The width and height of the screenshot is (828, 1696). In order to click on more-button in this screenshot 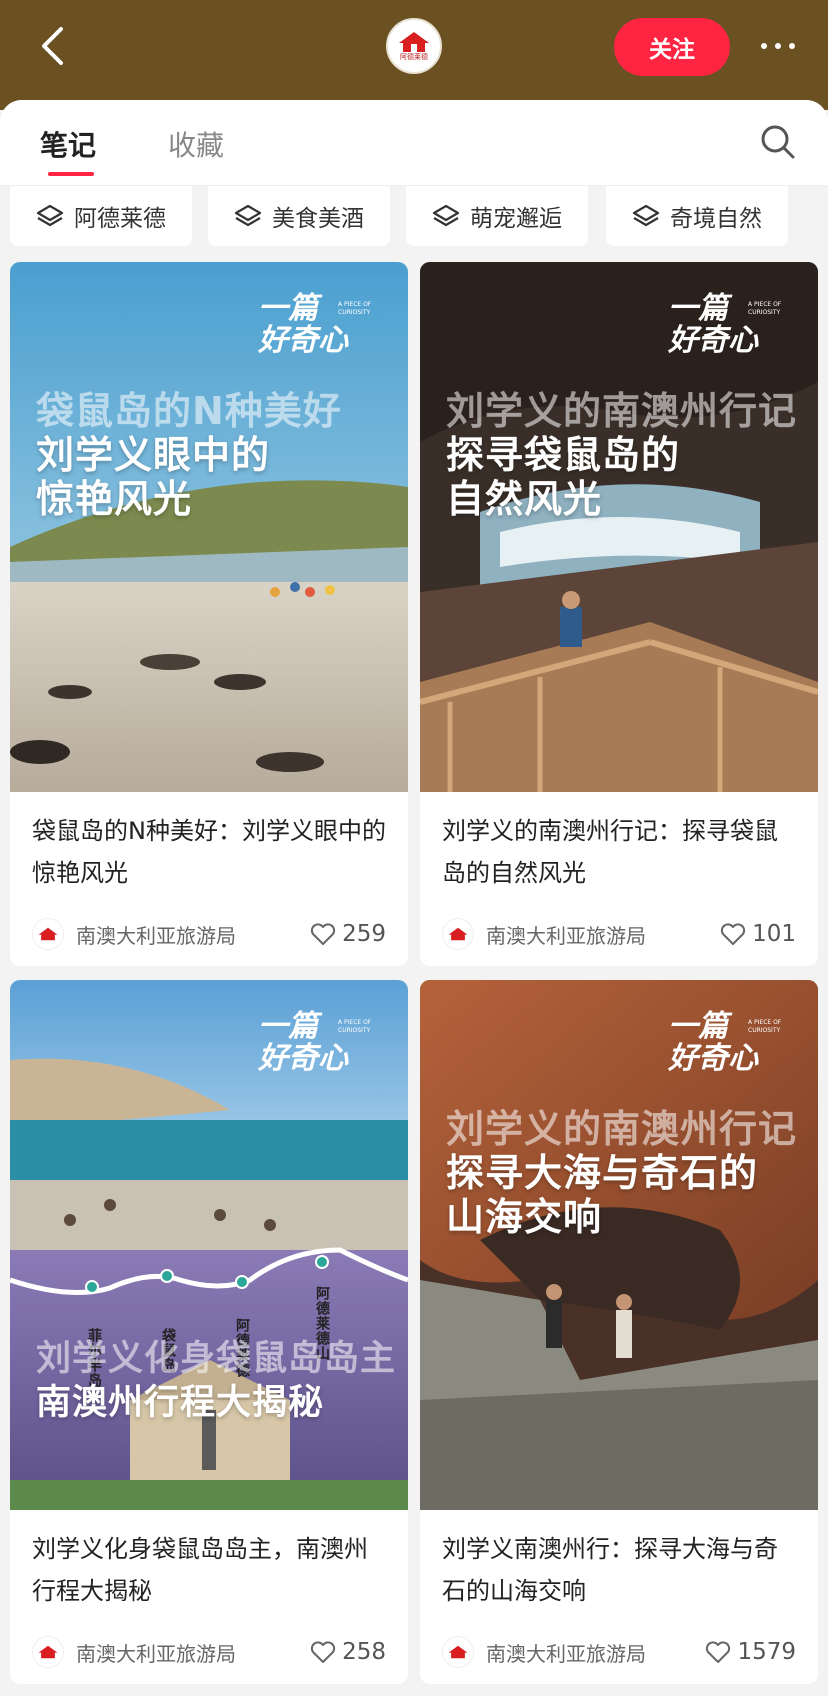, I will do `click(778, 46)`.